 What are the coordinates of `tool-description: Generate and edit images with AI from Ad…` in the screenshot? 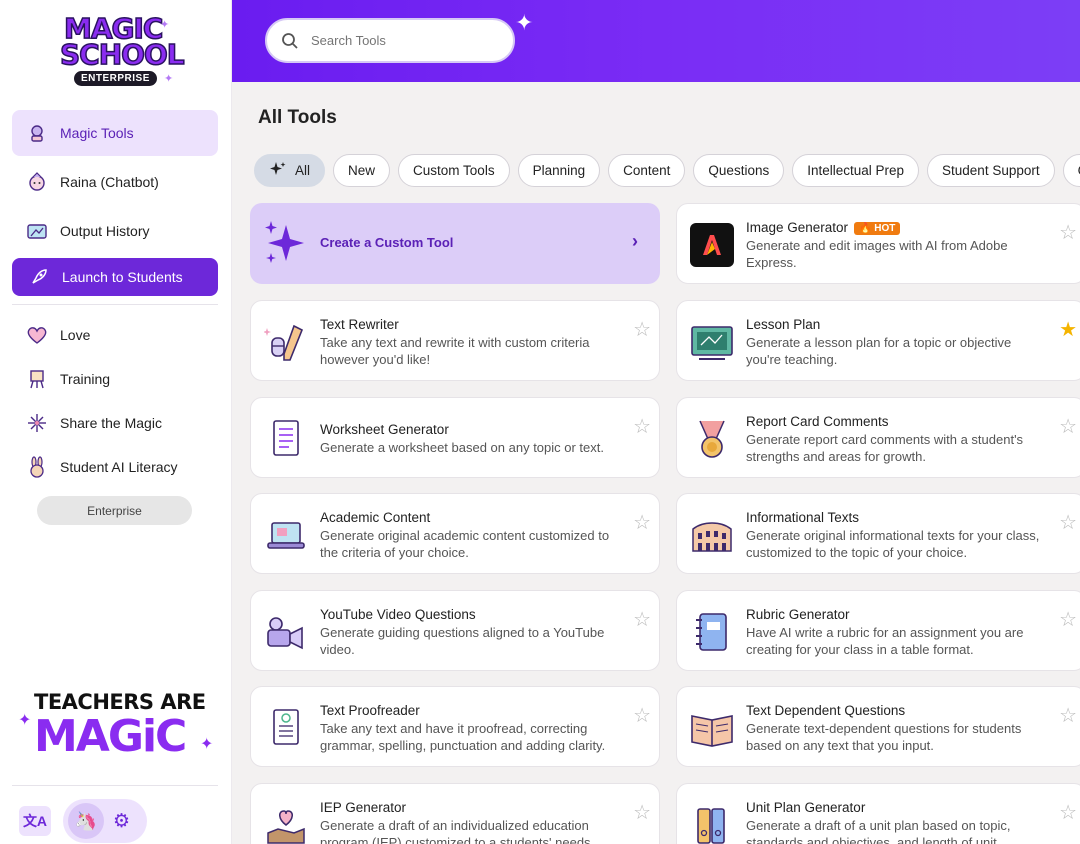 It's located at (877, 254).